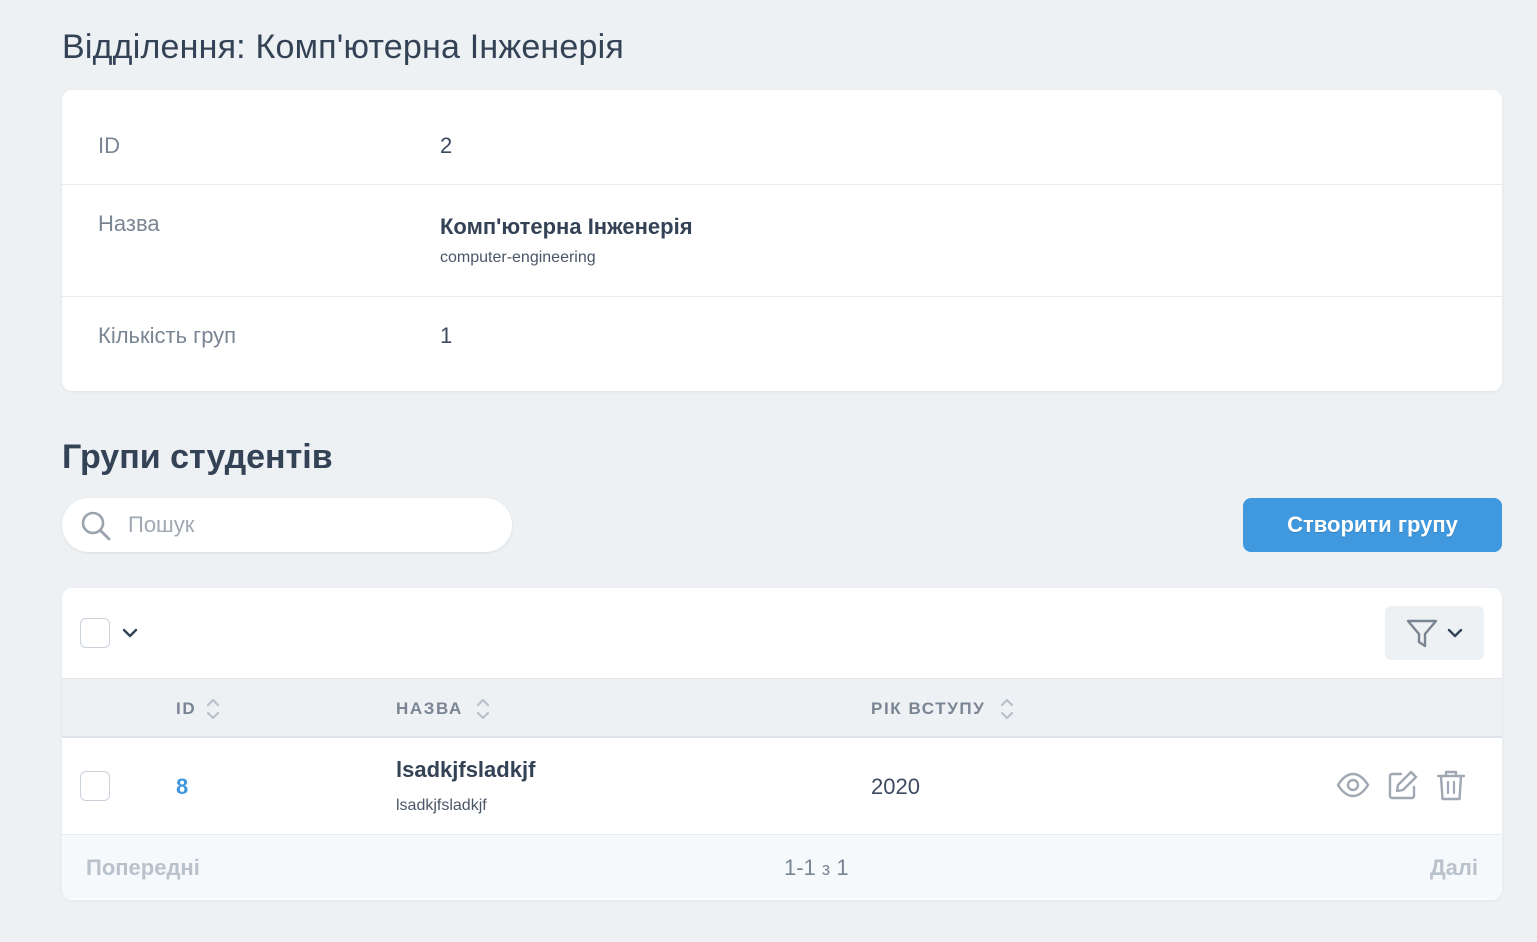 The height and width of the screenshot is (942, 1537). Describe the element at coordinates (143, 868) in the screenshot. I see `prev-page-button: Попередні` at that location.